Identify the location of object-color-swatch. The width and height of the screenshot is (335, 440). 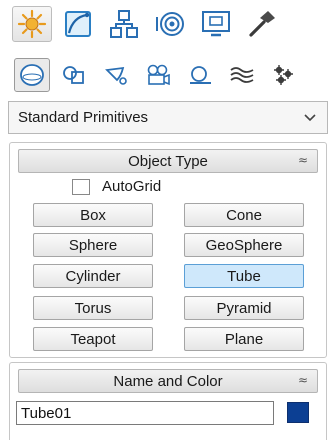
(298, 412).